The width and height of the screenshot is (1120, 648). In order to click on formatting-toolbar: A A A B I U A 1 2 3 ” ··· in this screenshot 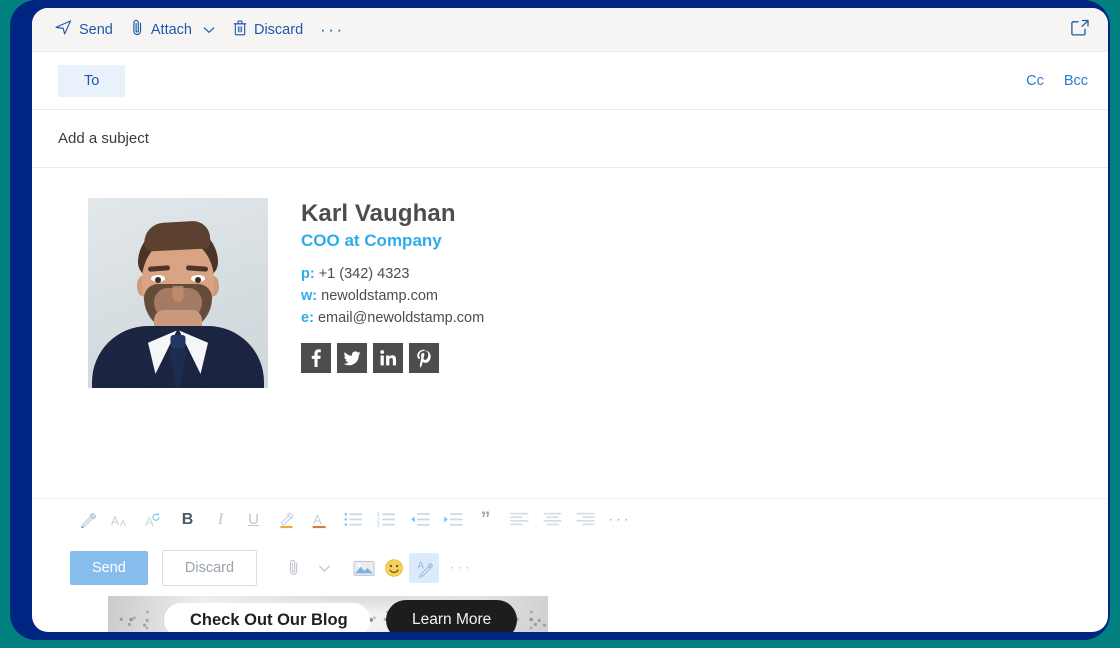, I will do `click(570, 519)`.